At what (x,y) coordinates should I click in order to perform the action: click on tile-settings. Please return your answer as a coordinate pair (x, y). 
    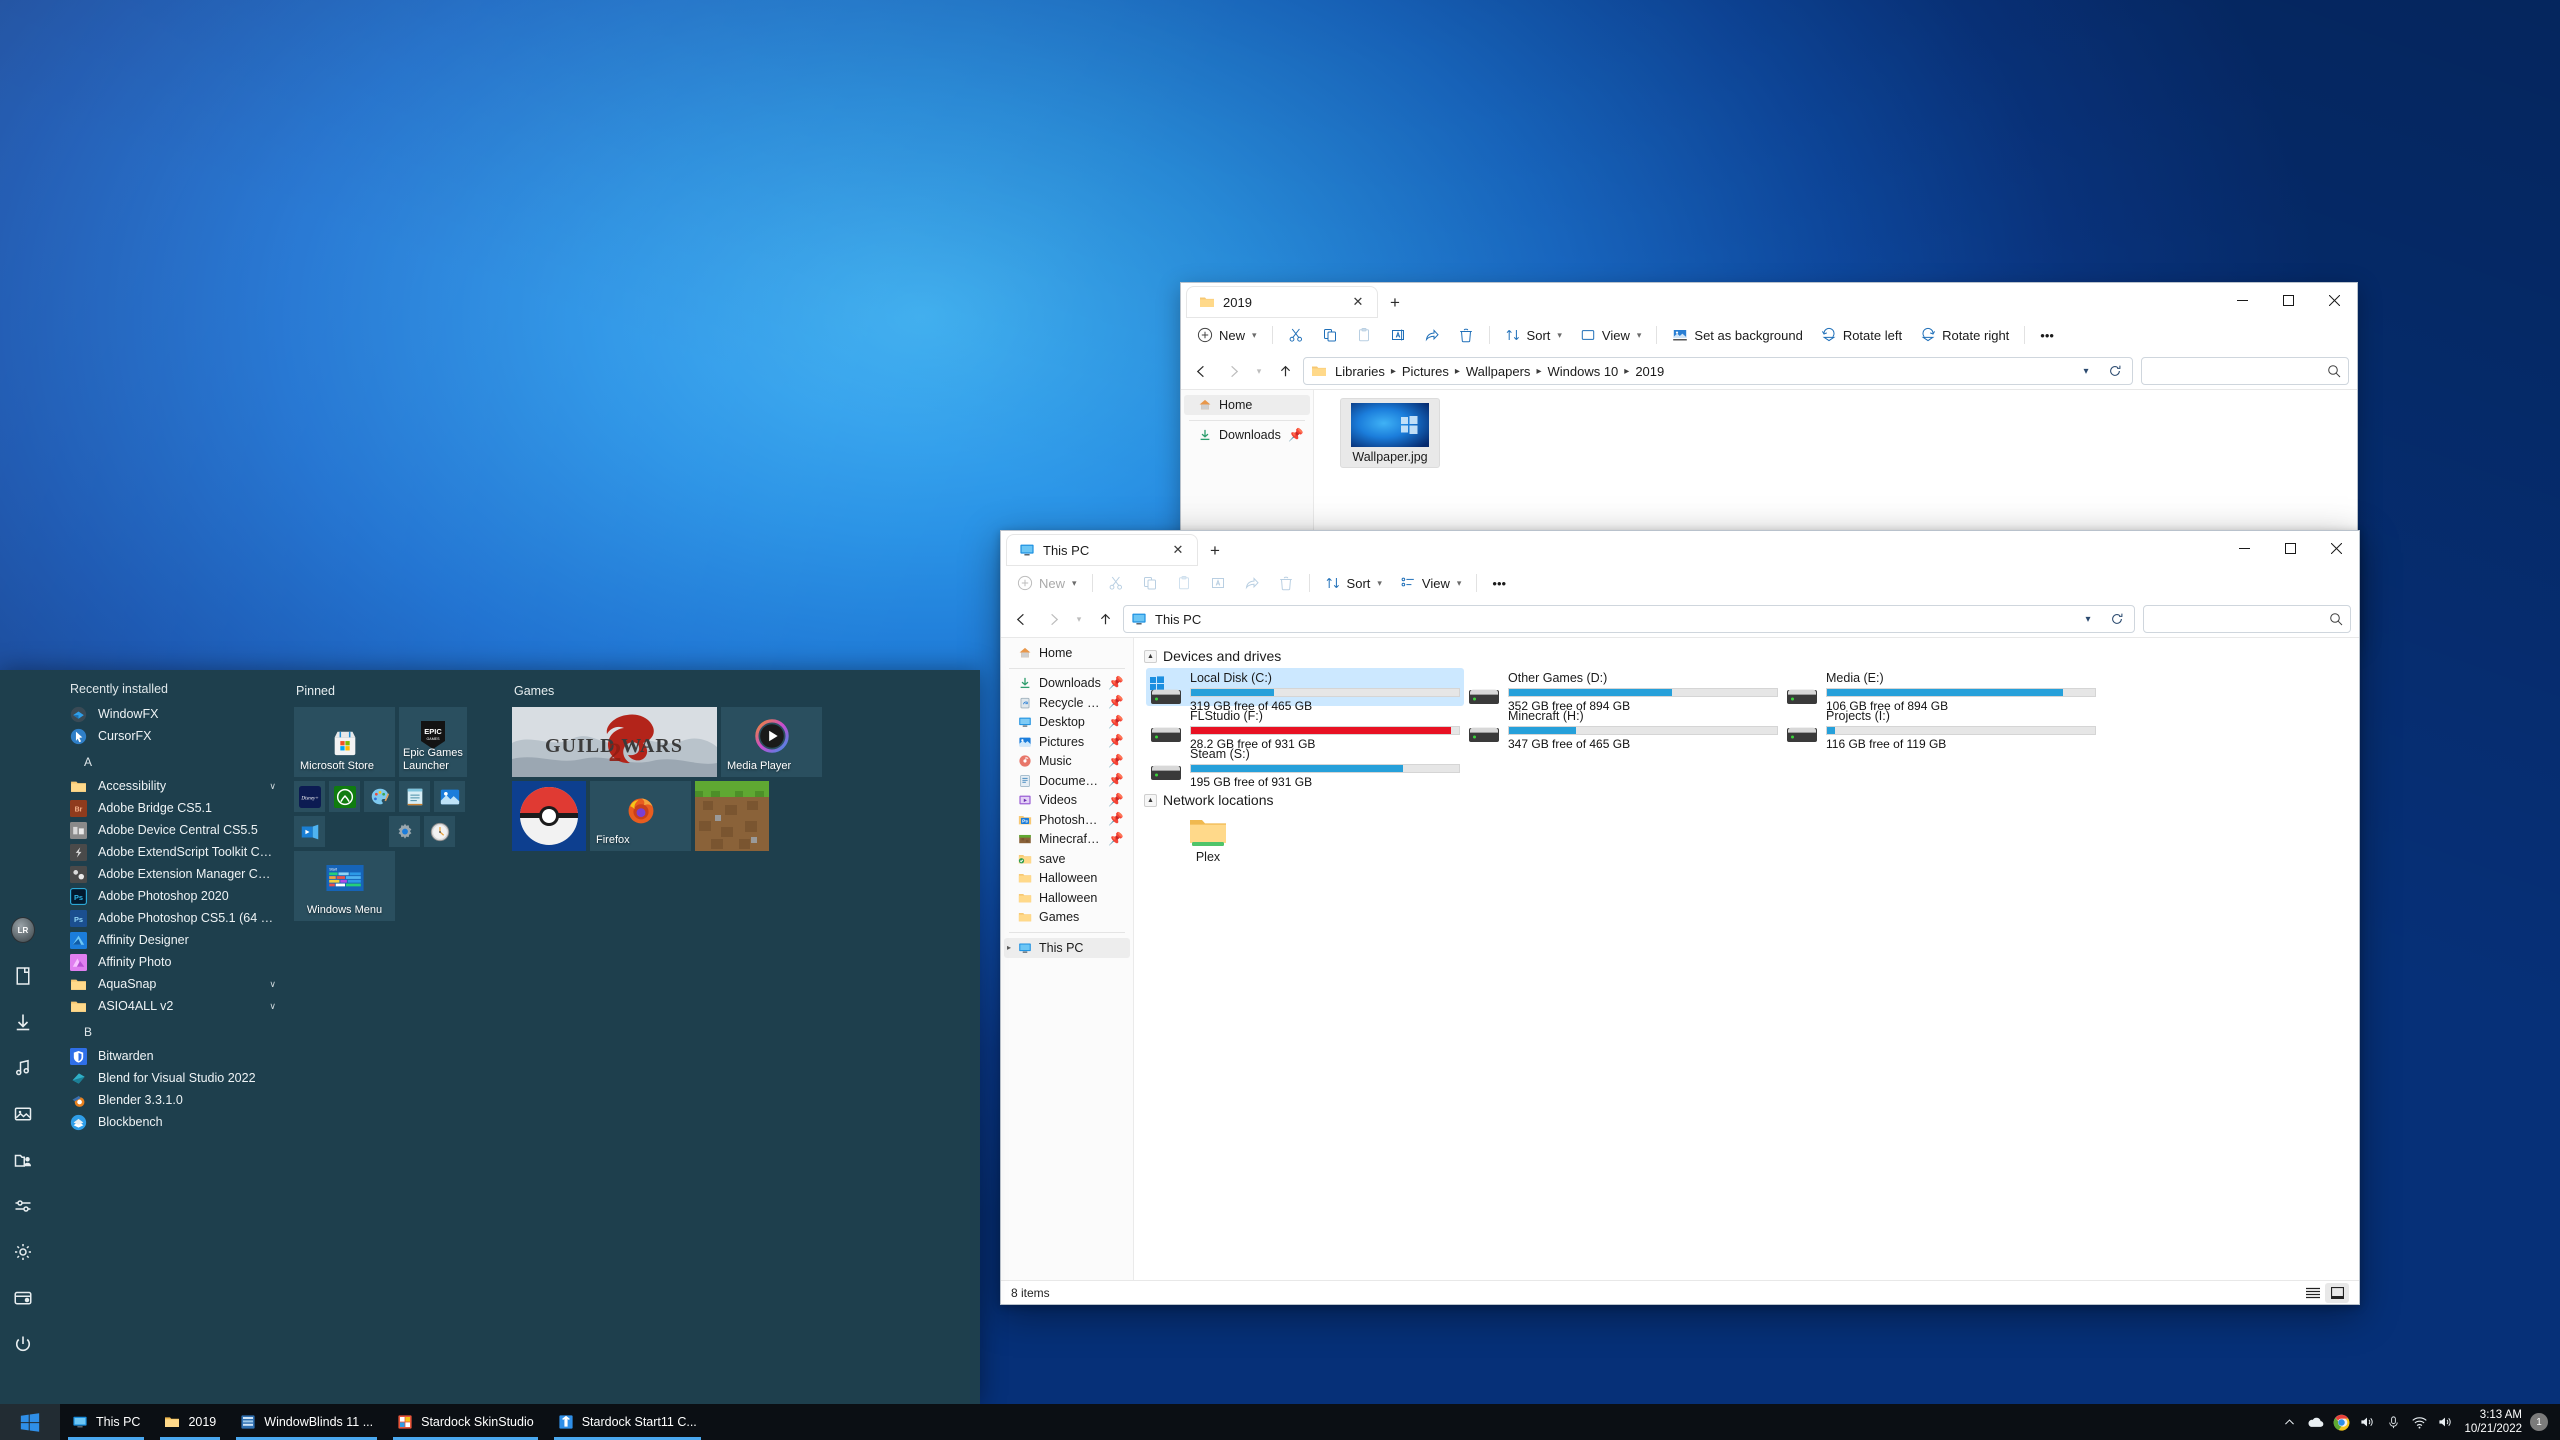
    Looking at the image, I should click on (404, 831).